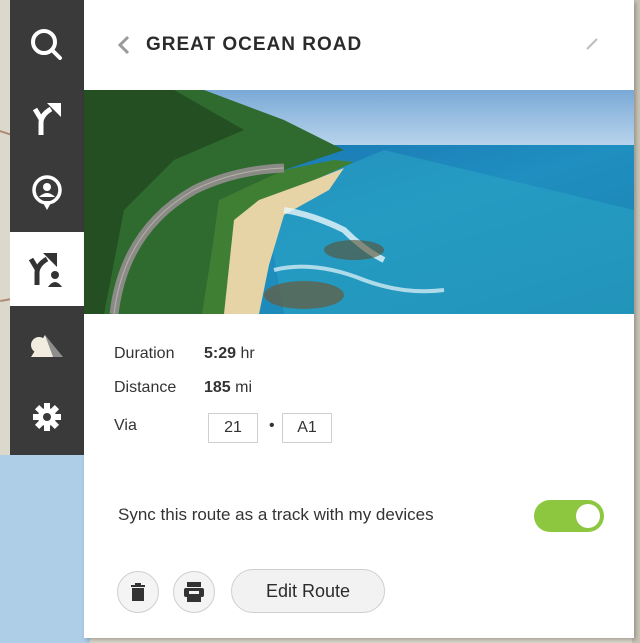 The image size is (640, 643). What do you see at coordinates (307, 428) in the screenshot?
I see `road-badge: A1` at bounding box center [307, 428].